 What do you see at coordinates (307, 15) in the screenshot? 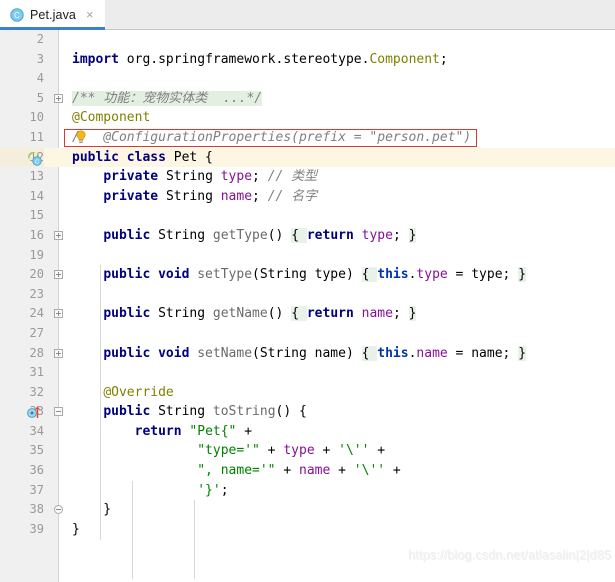
I see `editor-tab-bar: C Pet.java ×` at bounding box center [307, 15].